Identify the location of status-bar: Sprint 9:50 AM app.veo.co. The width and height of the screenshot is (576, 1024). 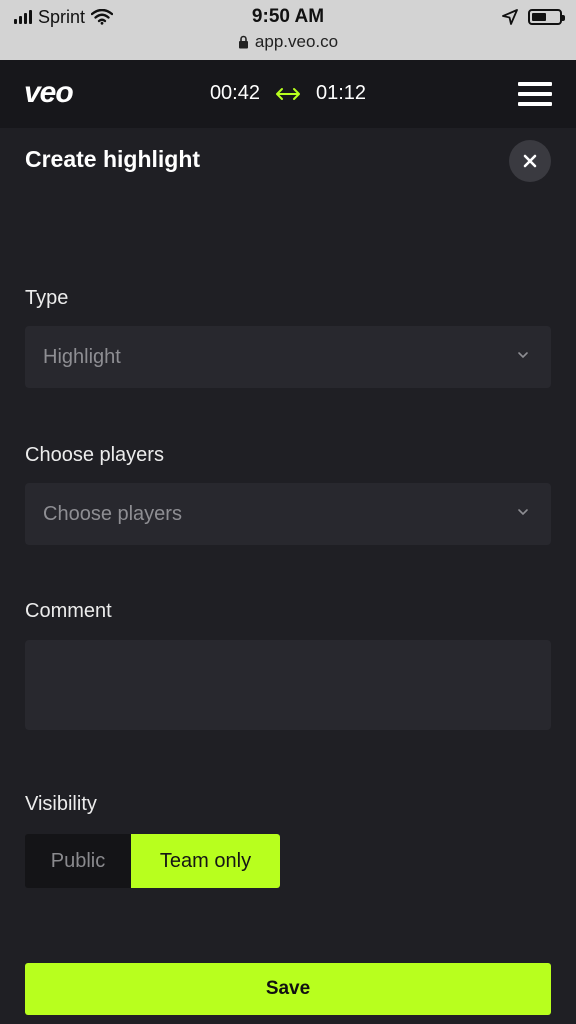
(288, 30).